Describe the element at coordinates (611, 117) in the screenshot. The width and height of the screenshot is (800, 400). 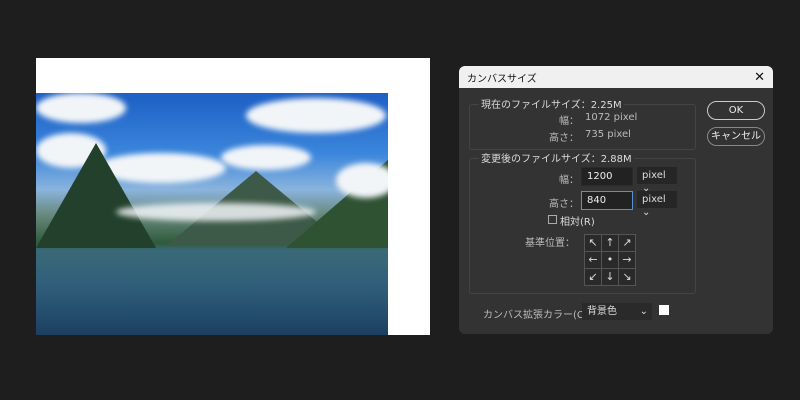
I see `current-width-value: 1072 pixel` at that location.